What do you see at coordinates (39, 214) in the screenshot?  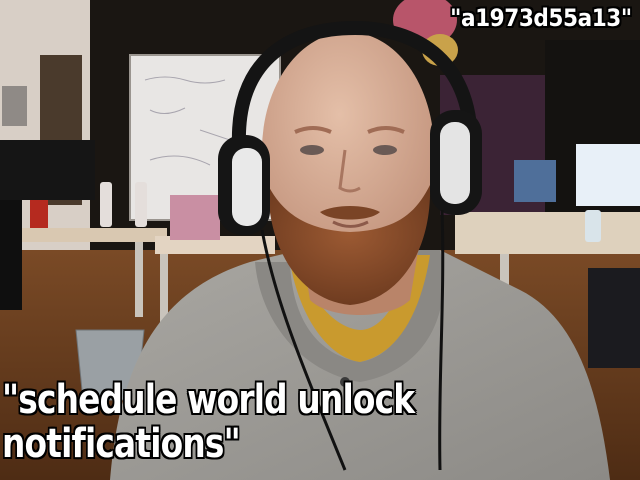 I see `red-extinguisher` at bounding box center [39, 214].